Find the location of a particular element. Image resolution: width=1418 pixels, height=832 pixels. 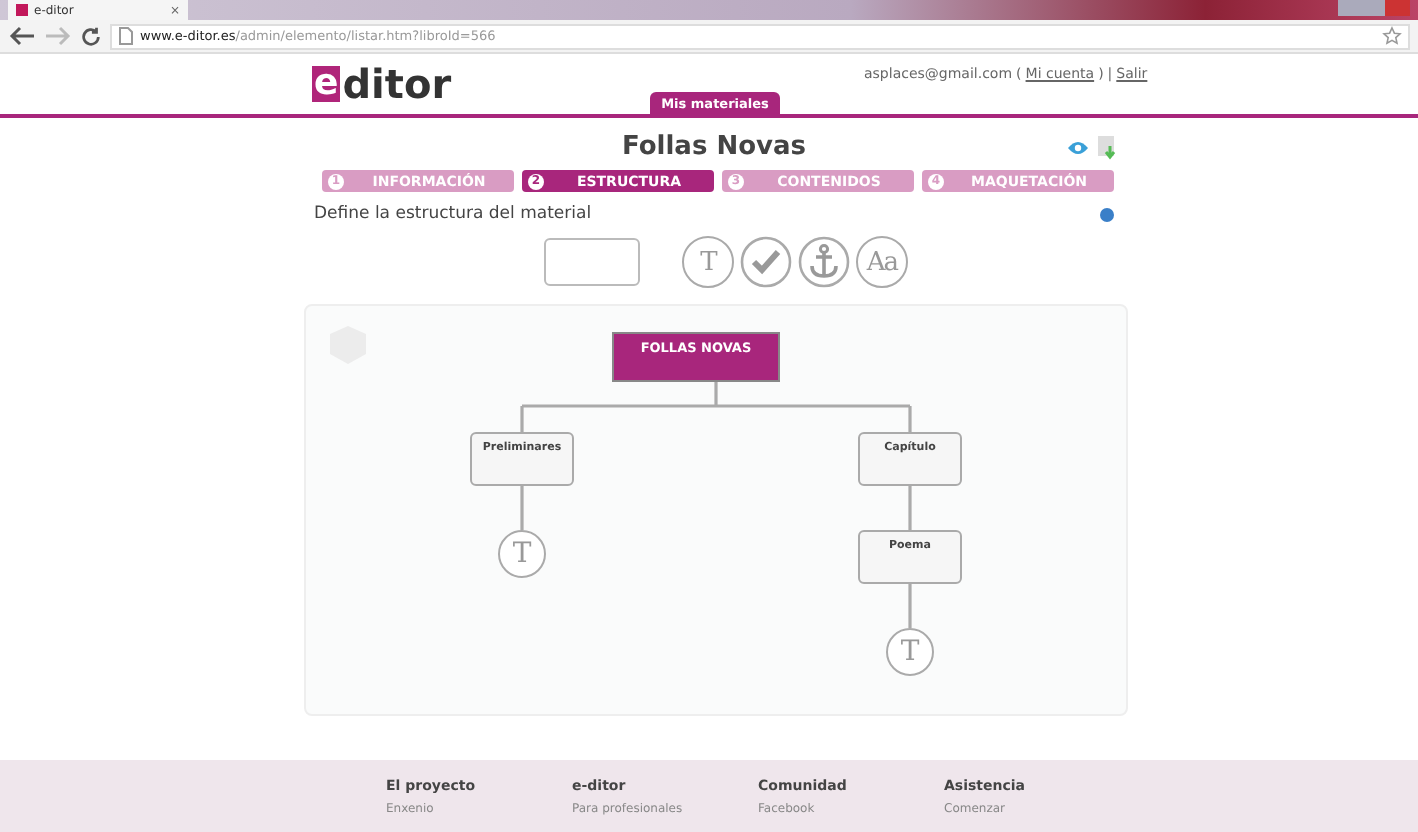

download-icon is located at coordinates (1108, 148).